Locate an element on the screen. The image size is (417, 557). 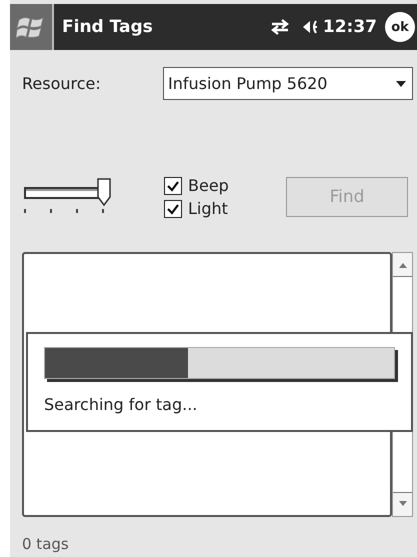
resource-label: Resource: is located at coordinates (62, 83).